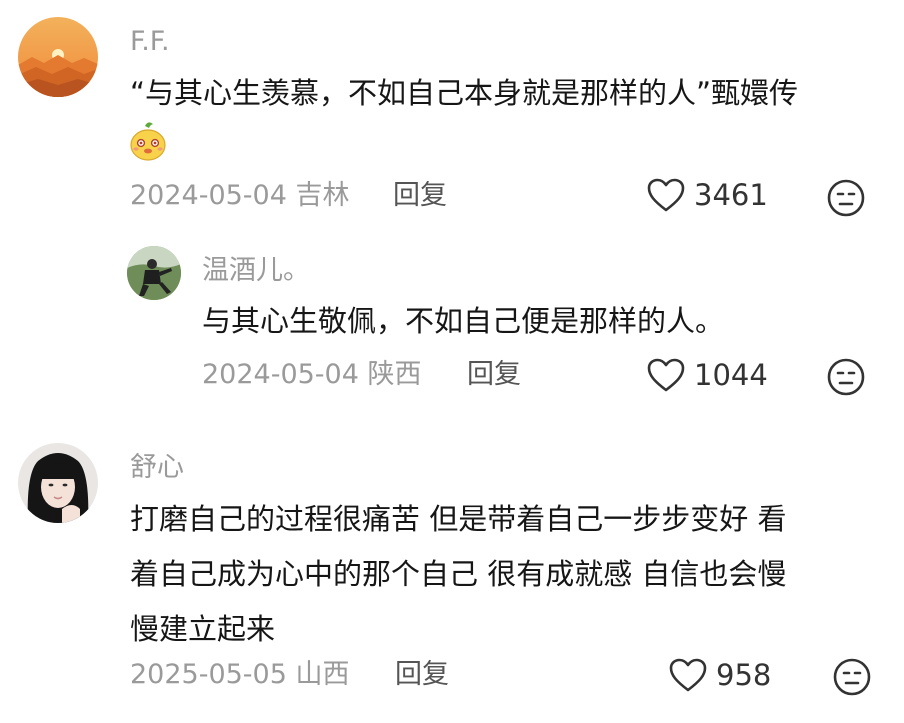 This screenshot has width=904, height=723. What do you see at coordinates (240, 195) in the screenshot?
I see `comment-date-location: 2024-05-04 吉林` at bounding box center [240, 195].